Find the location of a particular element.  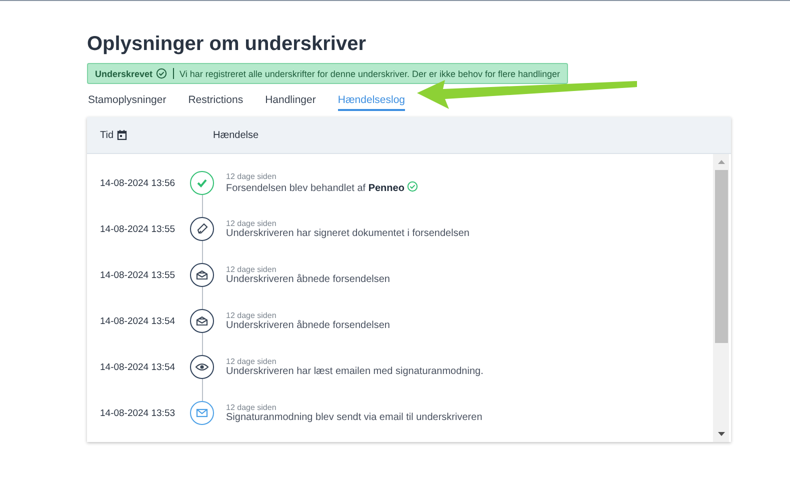

envelope-icon is located at coordinates (202, 413).